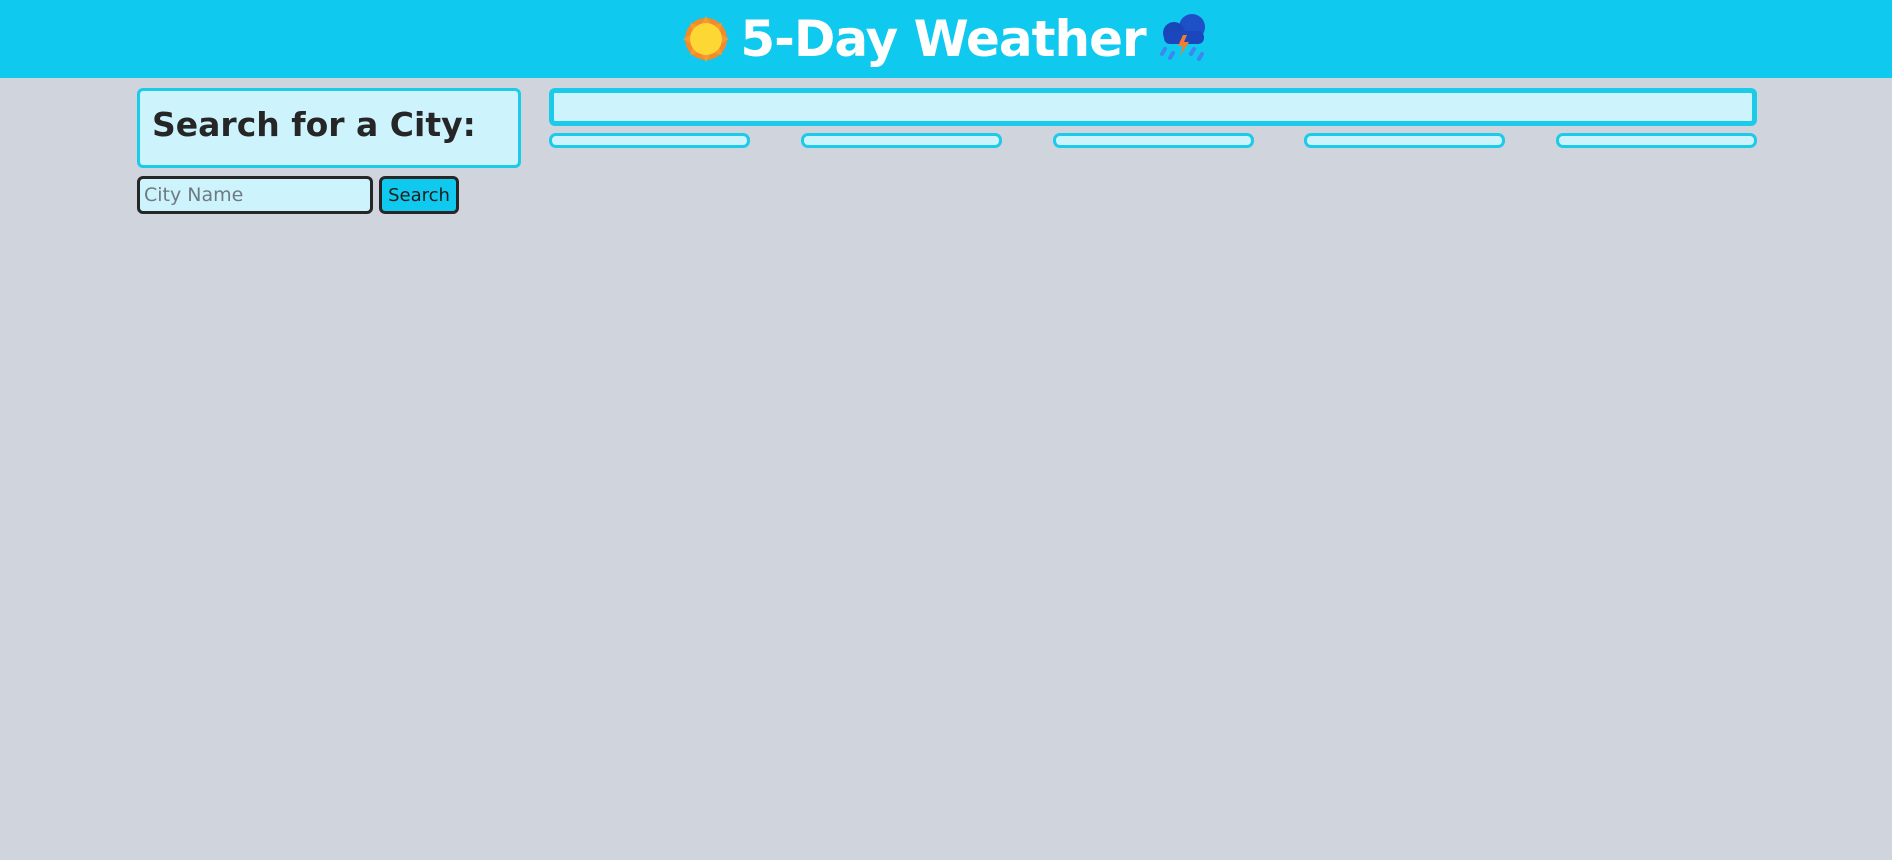  Describe the element at coordinates (943, 39) in the screenshot. I see `app-title: 5-Day Weather` at that location.